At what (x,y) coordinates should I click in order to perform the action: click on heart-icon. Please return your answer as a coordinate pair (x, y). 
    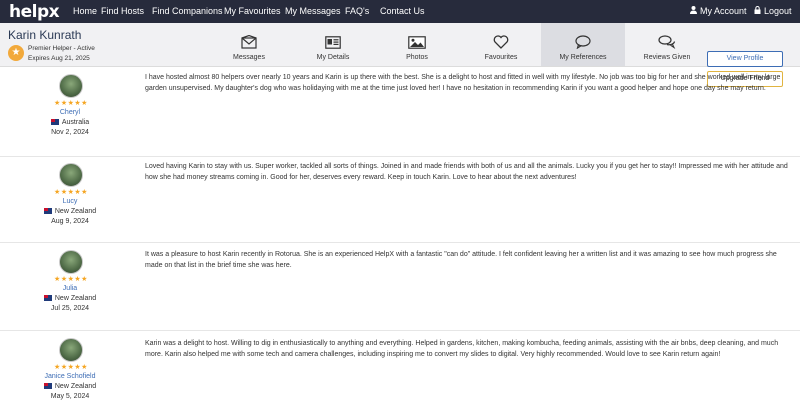
    Looking at the image, I should click on (501, 42).